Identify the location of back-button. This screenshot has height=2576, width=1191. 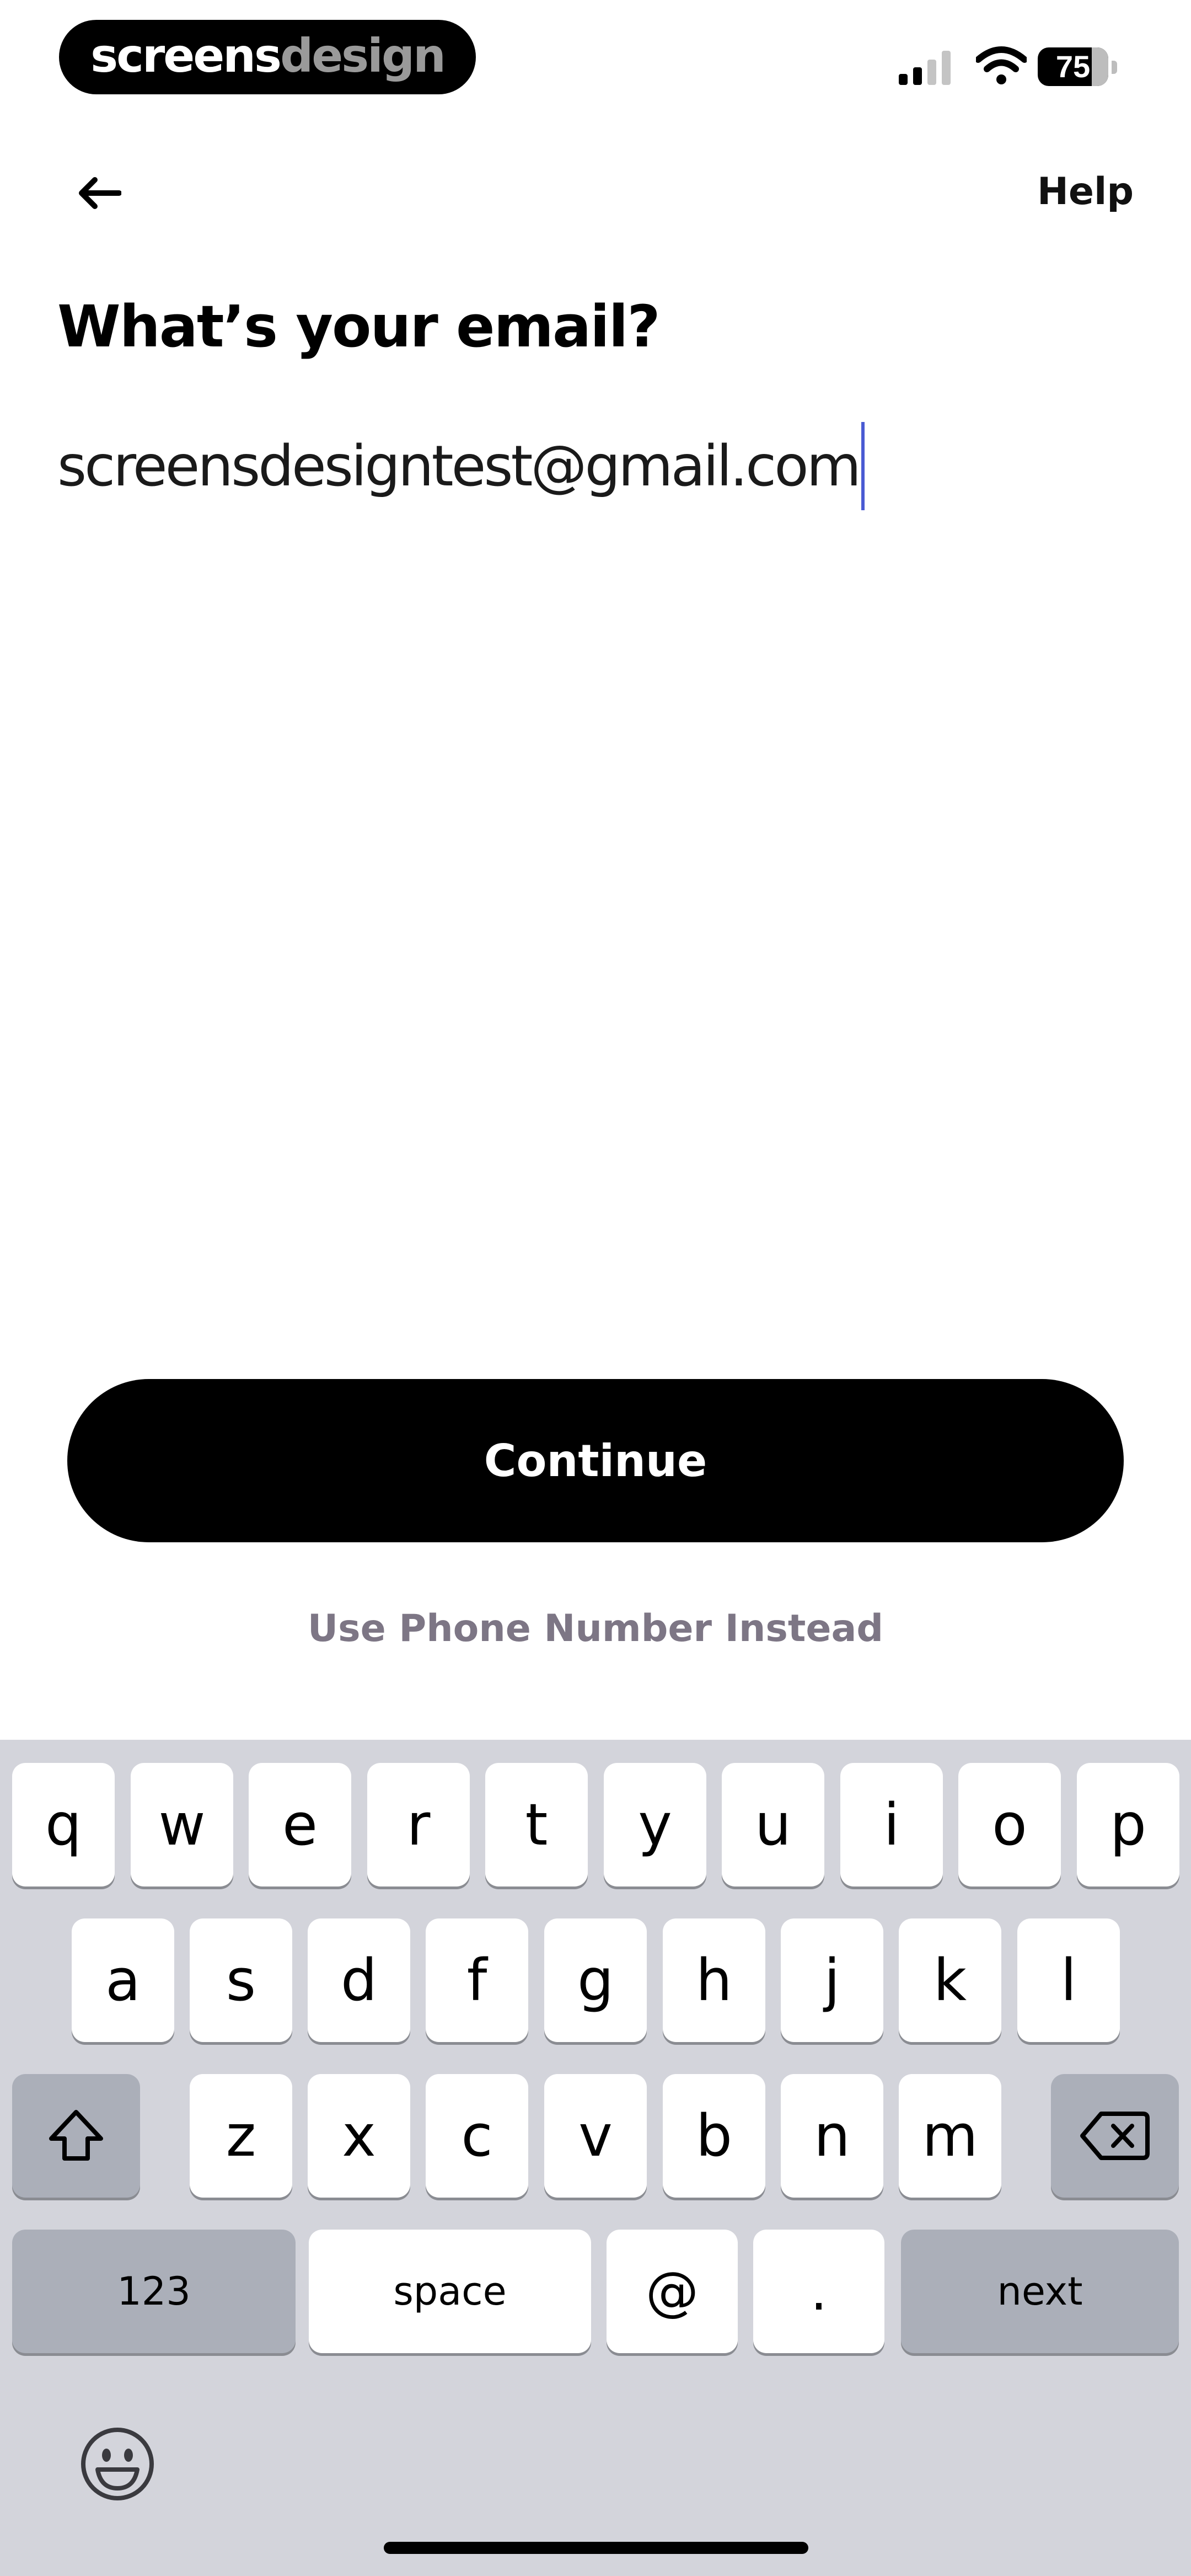
(100, 193).